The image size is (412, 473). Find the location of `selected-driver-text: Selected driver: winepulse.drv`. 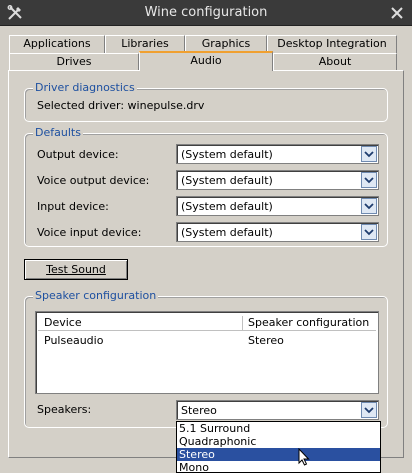

selected-driver-text: Selected driver: winepulse.drv is located at coordinates (121, 105).